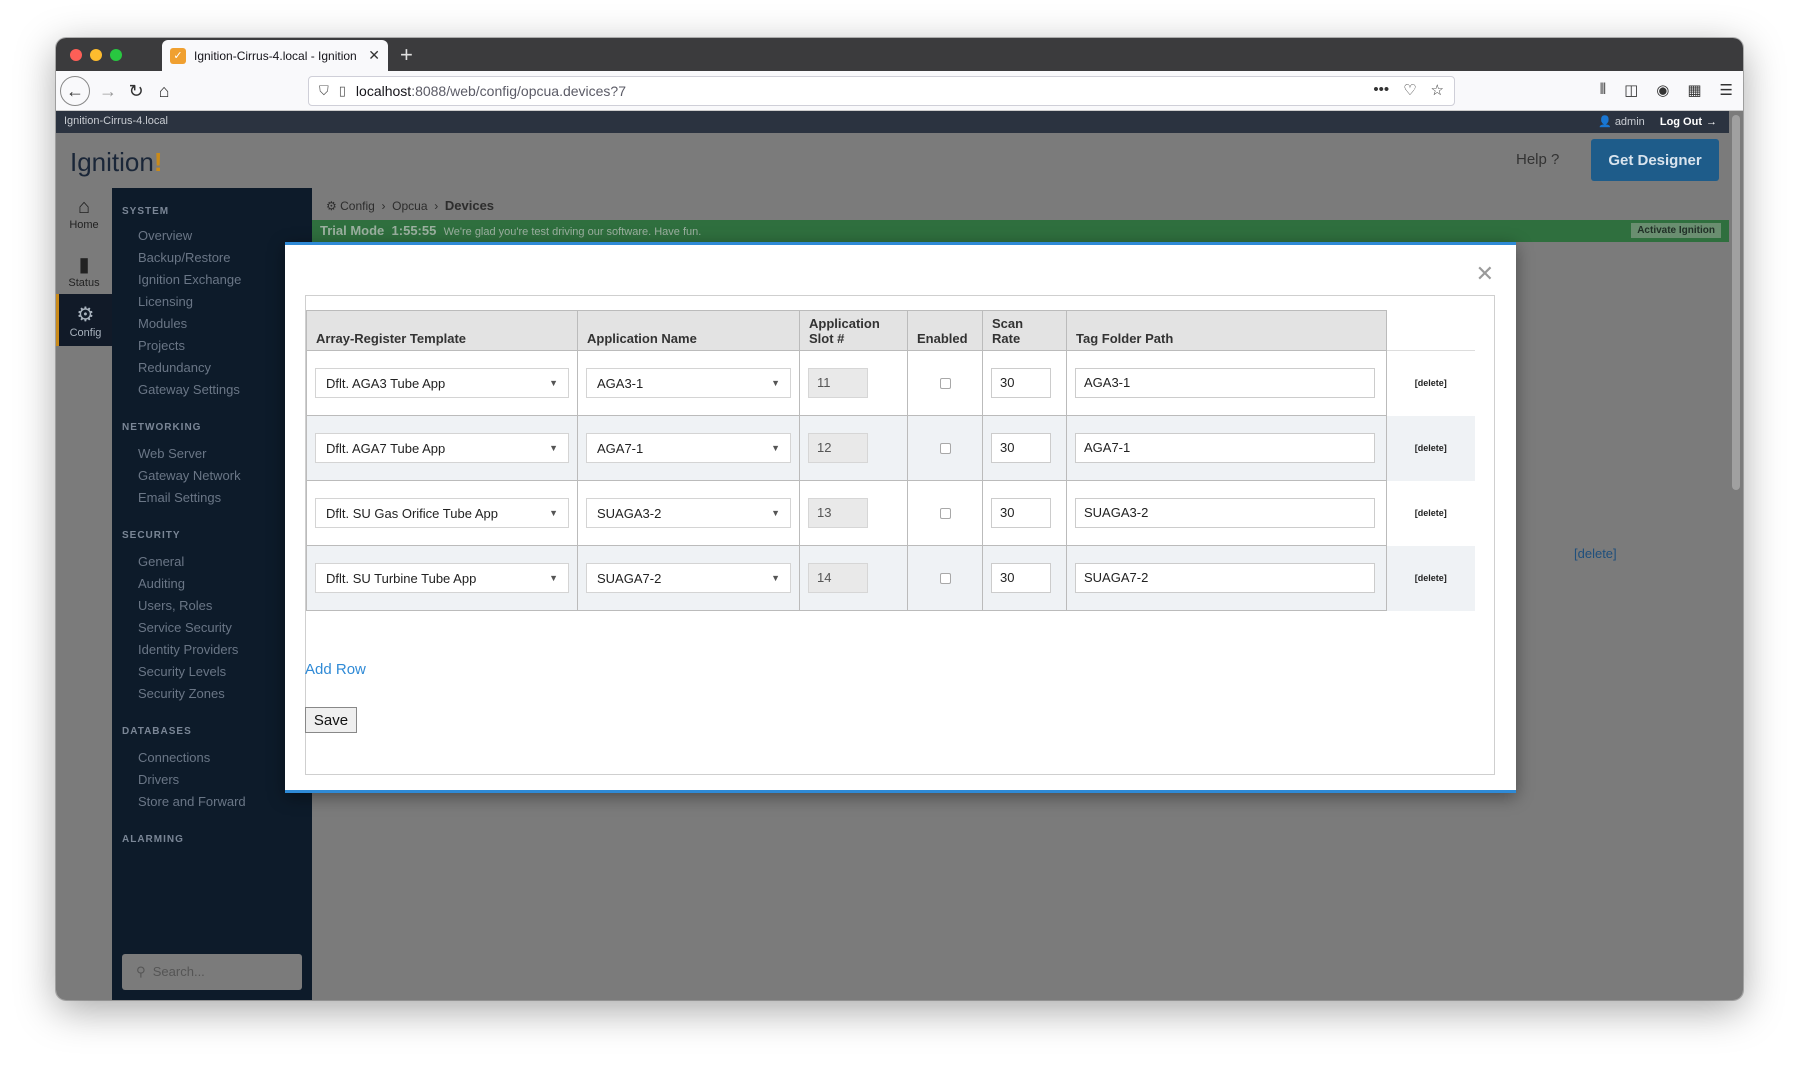 Image resolution: width=1798 pixels, height=1075 pixels. I want to click on header-actions, so click(1430, 330).